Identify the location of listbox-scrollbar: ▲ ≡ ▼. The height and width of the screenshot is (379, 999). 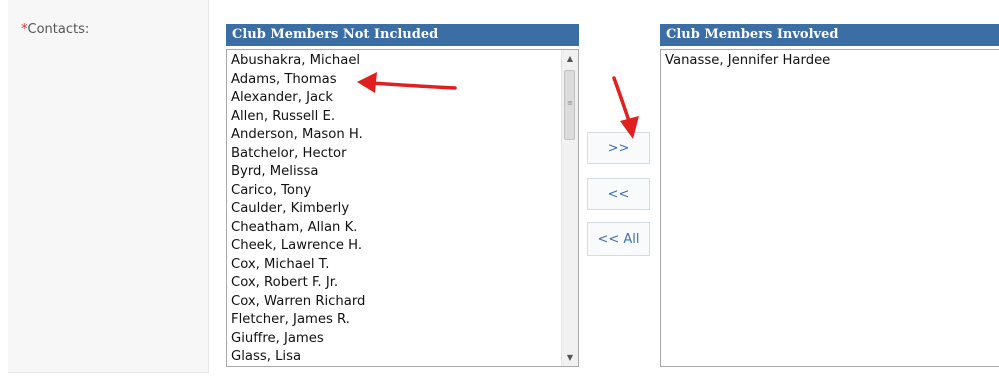
(569, 208).